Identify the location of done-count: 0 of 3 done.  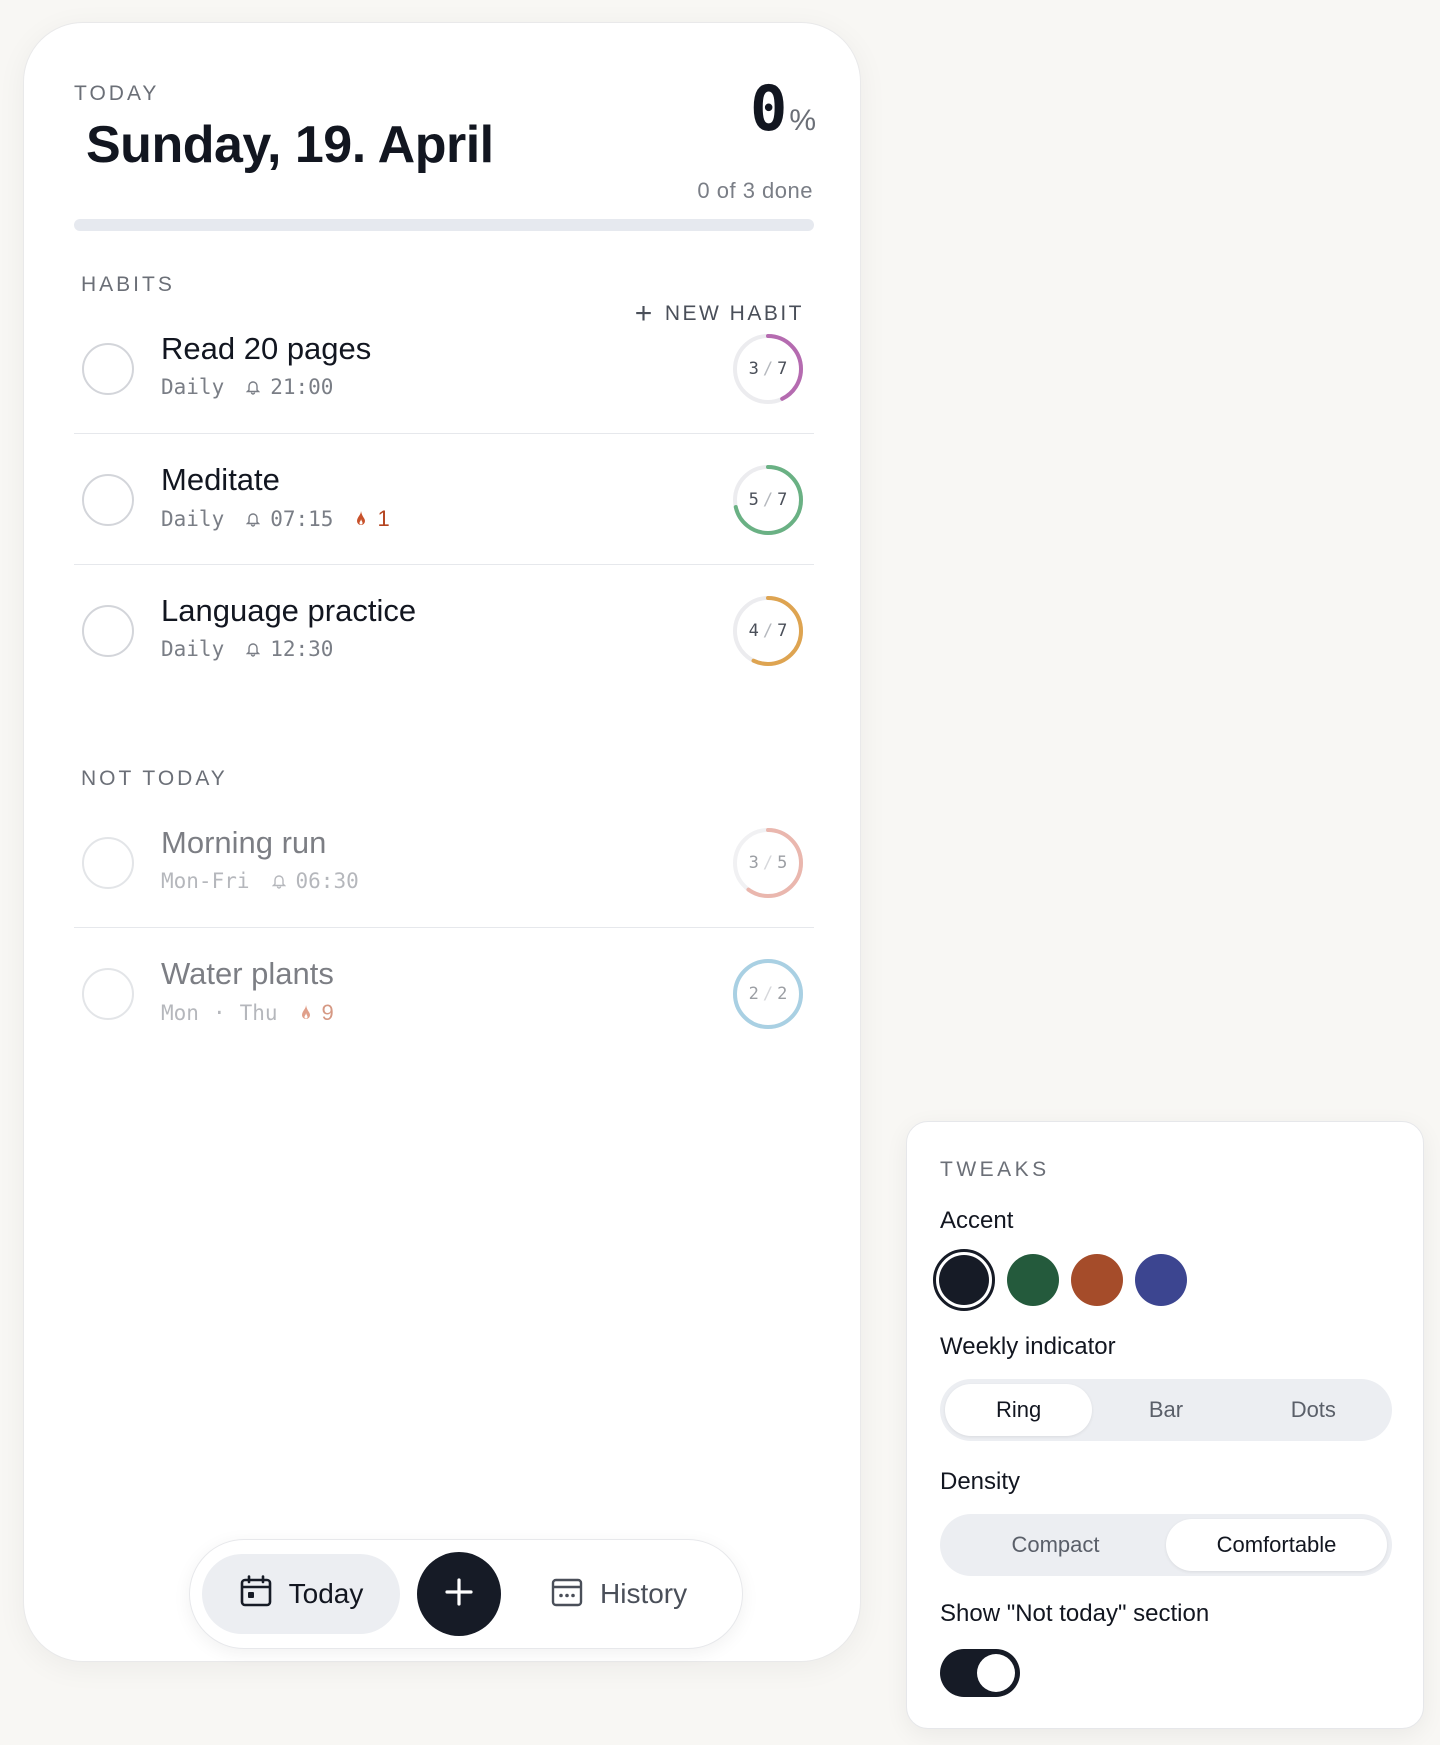
(755, 190).